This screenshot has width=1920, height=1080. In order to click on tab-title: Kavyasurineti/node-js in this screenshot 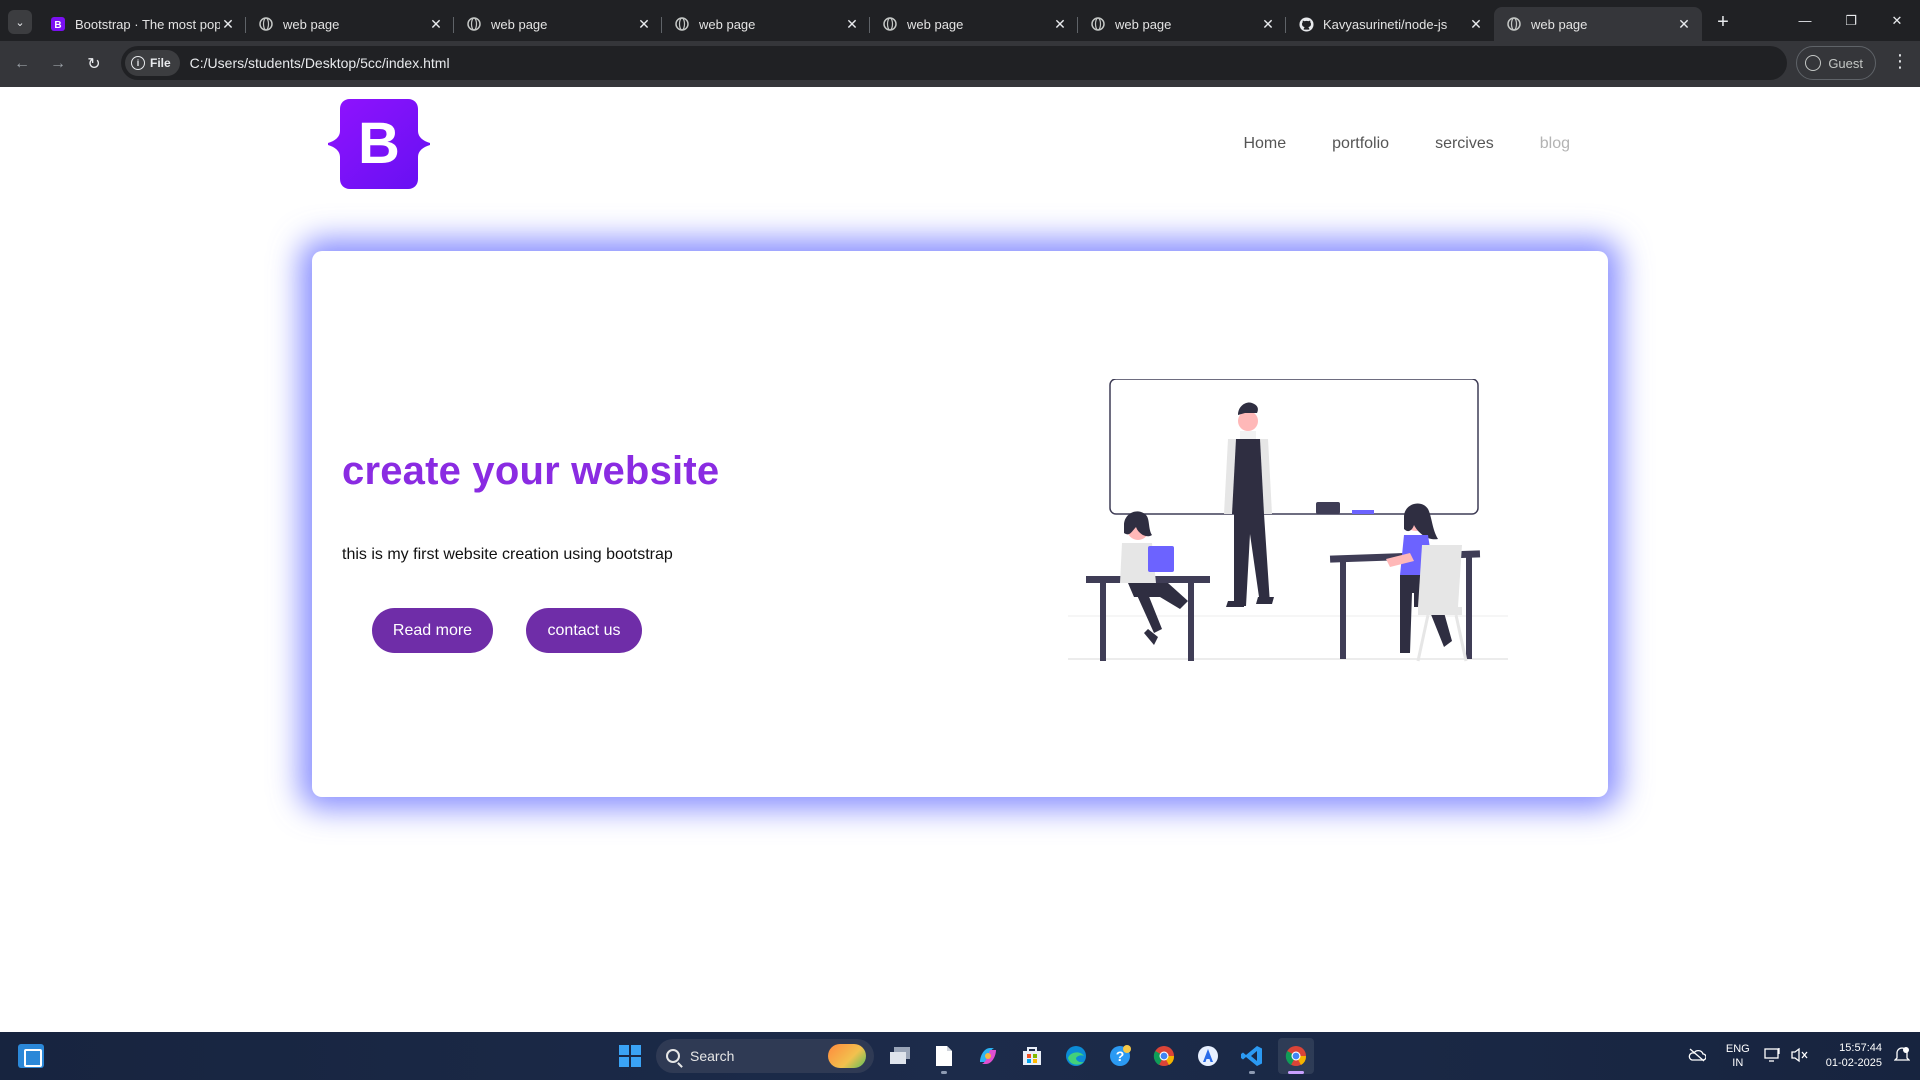, I will do `click(1385, 24)`.